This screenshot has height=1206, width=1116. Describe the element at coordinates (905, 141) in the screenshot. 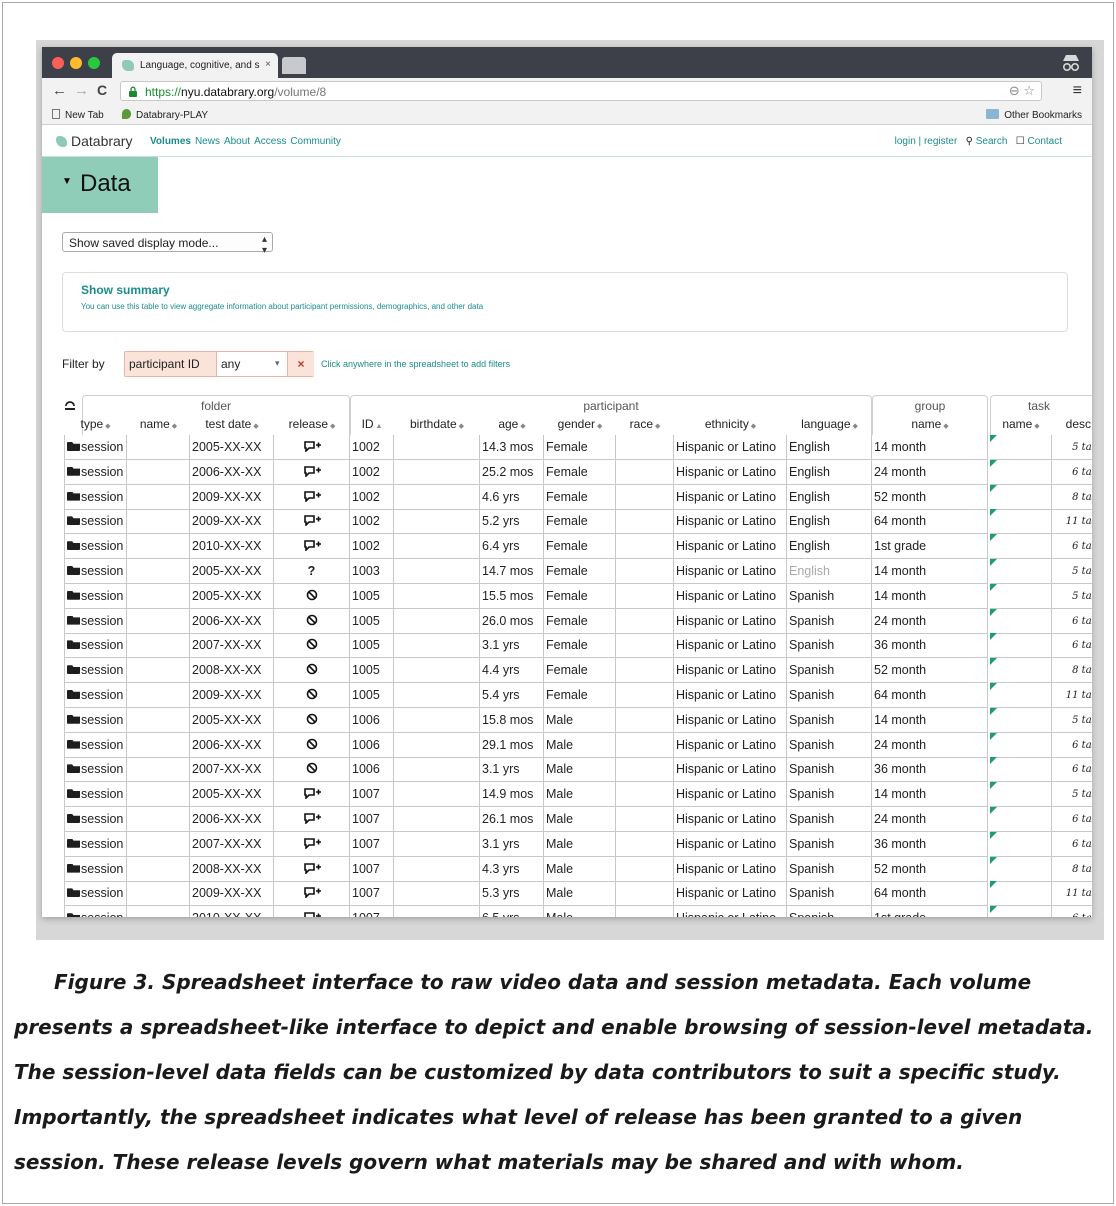

I see `login-link: login` at that location.